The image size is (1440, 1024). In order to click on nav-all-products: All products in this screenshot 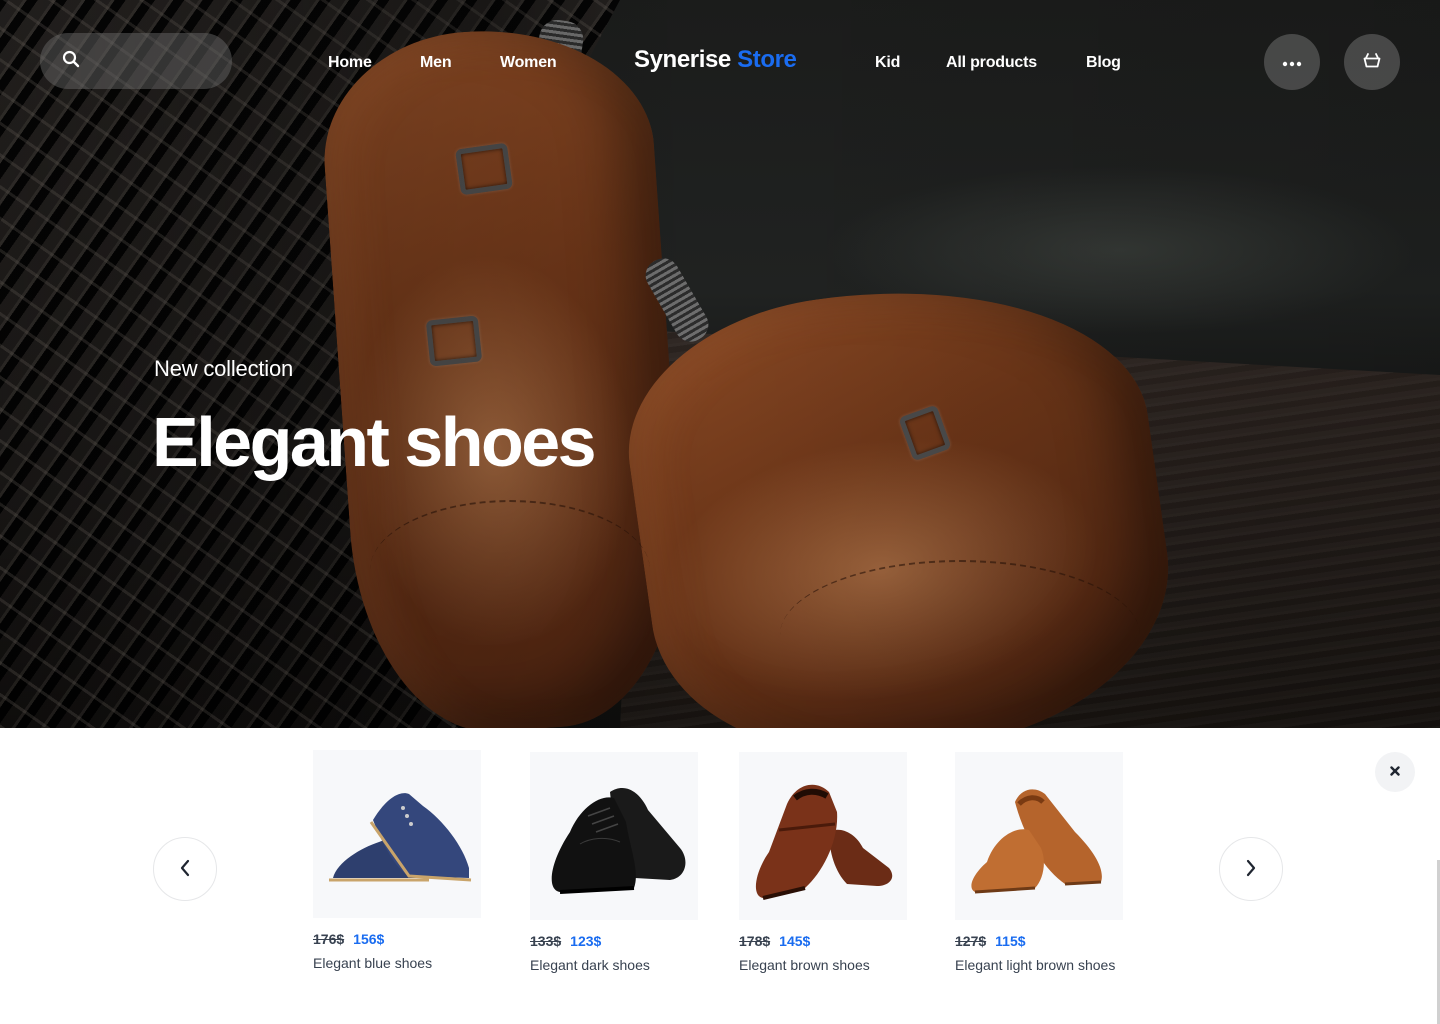, I will do `click(991, 63)`.